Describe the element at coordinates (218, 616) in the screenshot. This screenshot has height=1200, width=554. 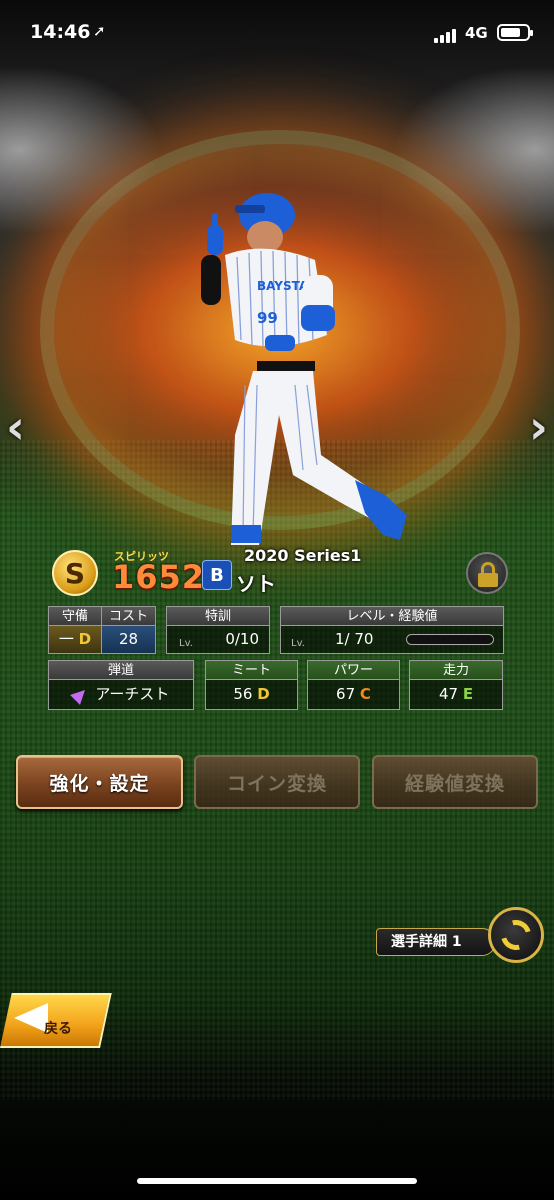
I see `training-label: 特訓` at that location.